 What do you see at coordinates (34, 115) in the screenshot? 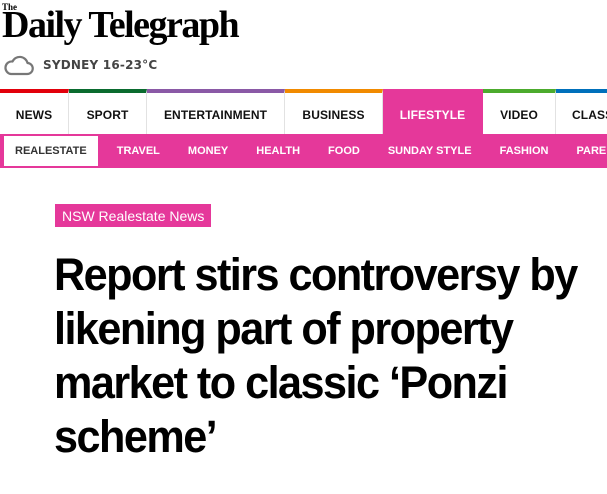
I see `nav-news-label: NEWS` at bounding box center [34, 115].